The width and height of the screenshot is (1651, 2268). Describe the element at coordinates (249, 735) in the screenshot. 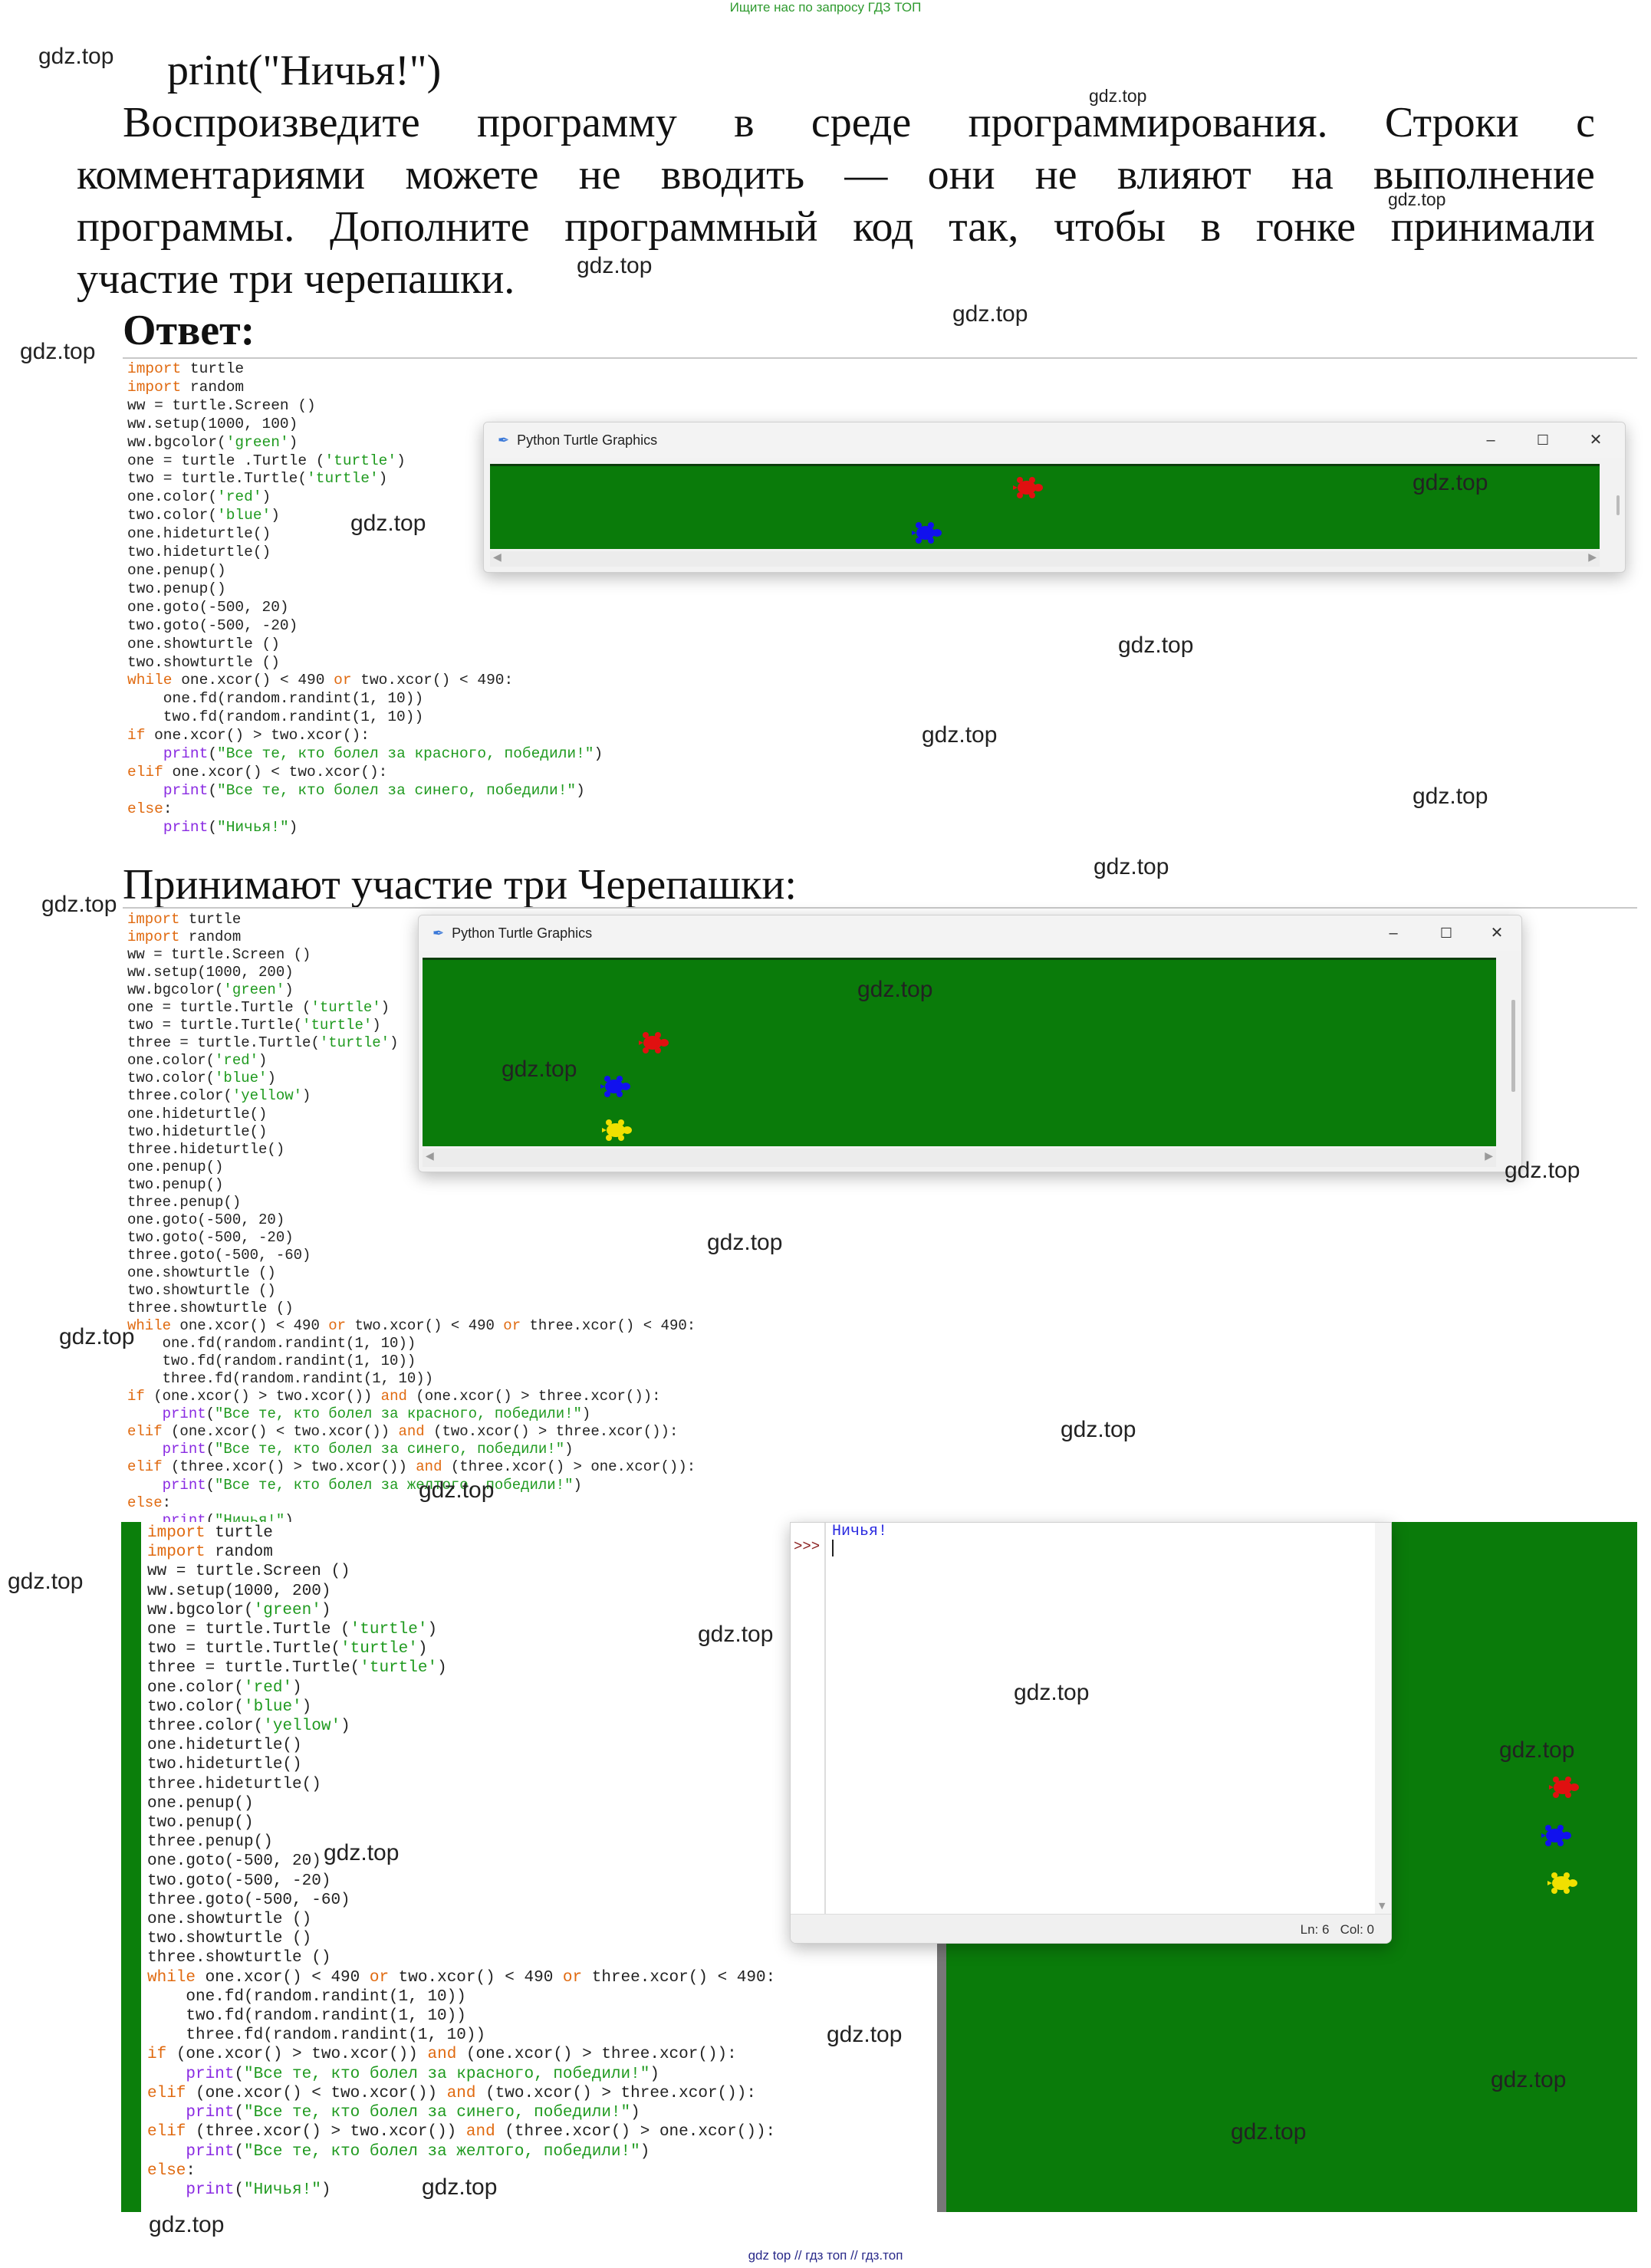

I see `code-line: if one.xcor() > two.xcor():` at that location.